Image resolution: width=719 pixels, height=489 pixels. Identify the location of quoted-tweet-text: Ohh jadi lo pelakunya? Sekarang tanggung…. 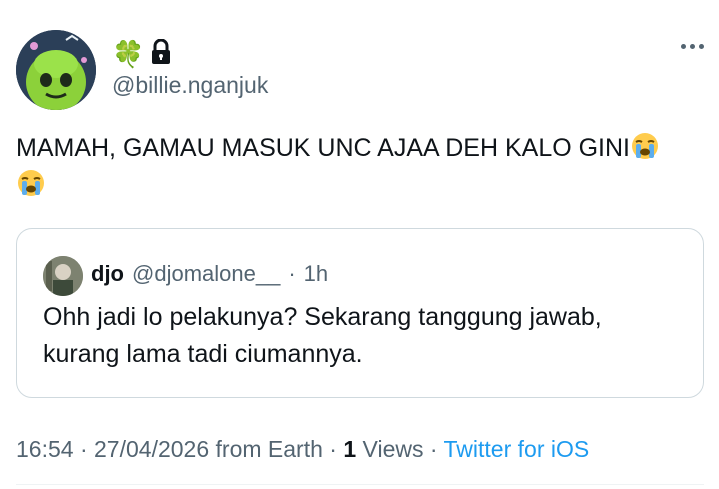
(322, 335).